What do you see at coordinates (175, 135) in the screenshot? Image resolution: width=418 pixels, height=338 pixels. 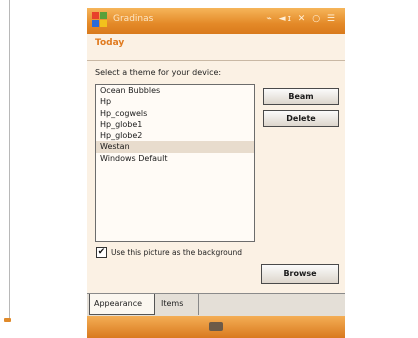 I see `theme-list-item: Hp_globe2` at bounding box center [175, 135].